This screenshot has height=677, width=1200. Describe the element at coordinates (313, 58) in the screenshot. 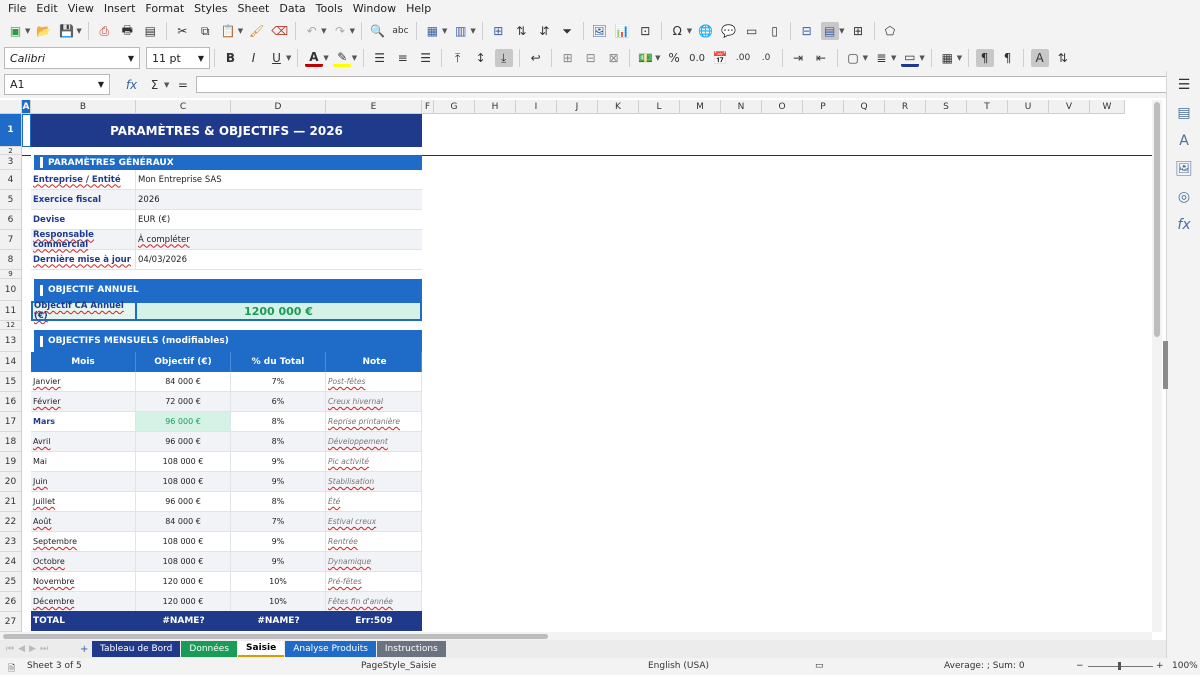

I see `font-color-icon: A` at that location.